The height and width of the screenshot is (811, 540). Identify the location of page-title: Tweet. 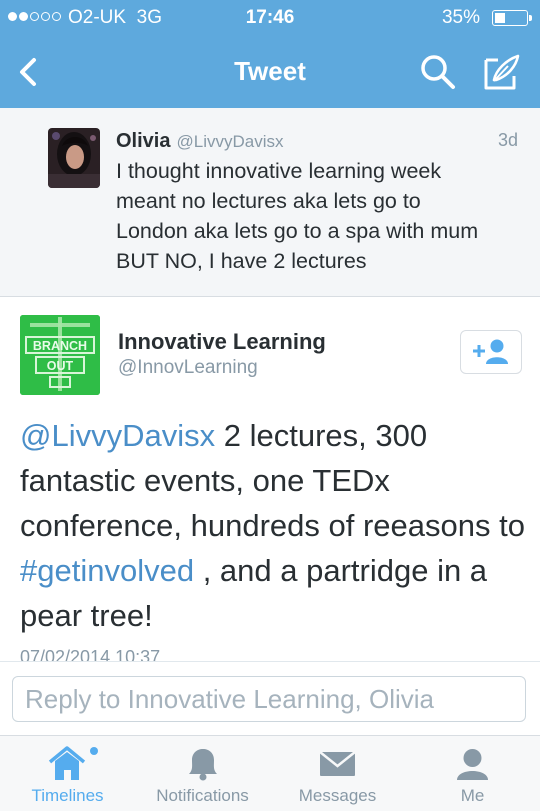
(270, 71).